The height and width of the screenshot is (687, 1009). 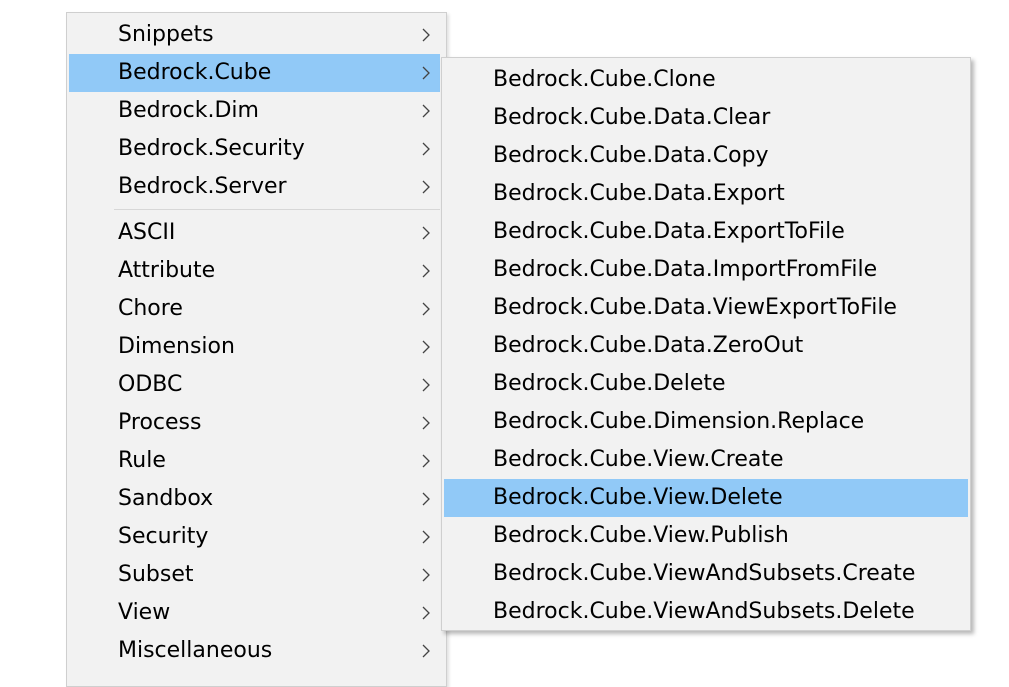 What do you see at coordinates (604, 79) in the screenshot?
I see `menu-item-label: Bedrock.Cube.Clone` at bounding box center [604, 79].